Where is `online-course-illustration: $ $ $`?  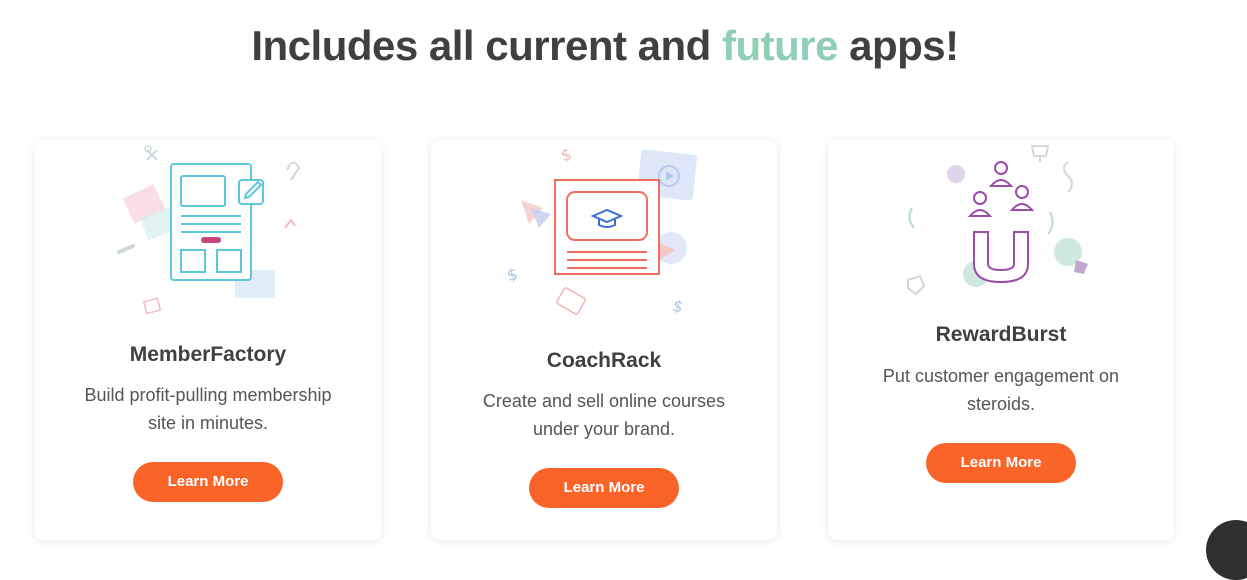
online-course-illustration: $ $ $ is located at coordinates (601, 230).